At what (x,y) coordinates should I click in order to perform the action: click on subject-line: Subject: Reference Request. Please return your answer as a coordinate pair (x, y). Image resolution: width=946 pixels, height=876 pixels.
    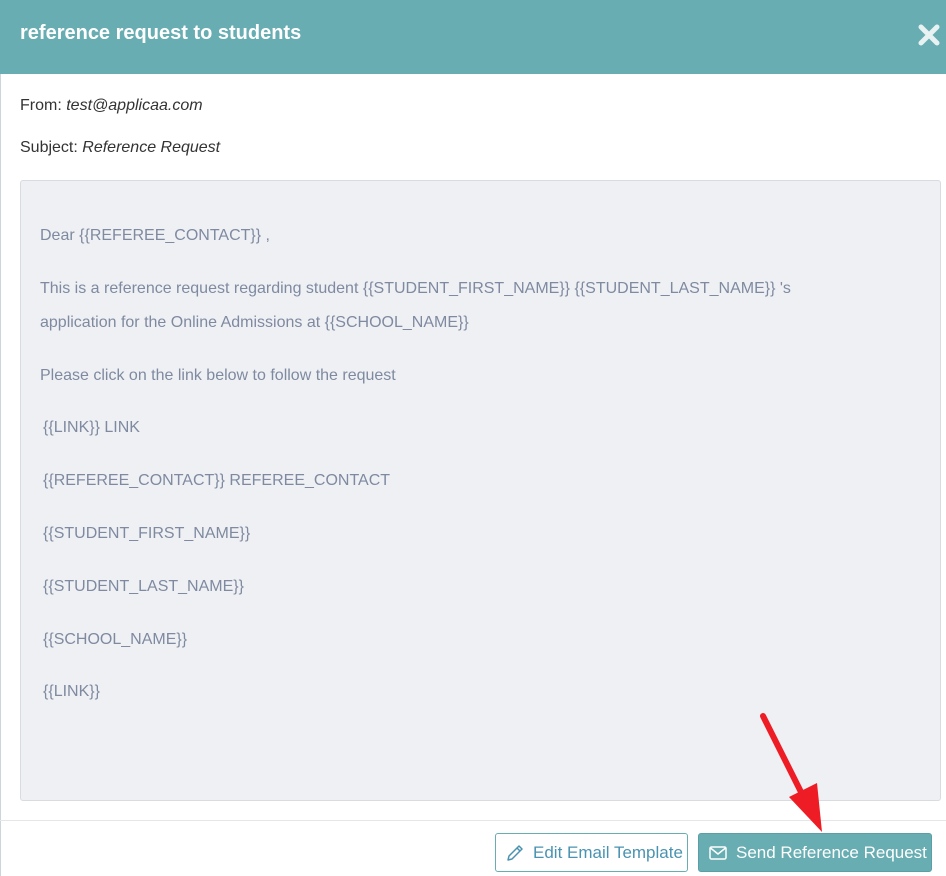
    Looking at the image, I should click on (120, 148).